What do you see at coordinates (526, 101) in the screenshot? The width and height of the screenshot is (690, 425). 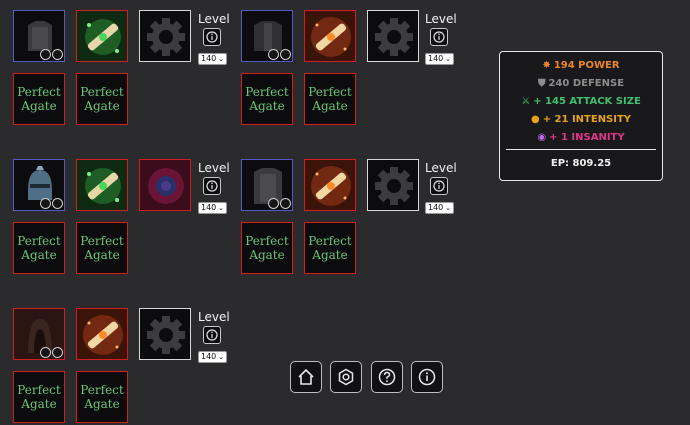 I see `sword-icon: ⚔` at bounding box center [526, 101].